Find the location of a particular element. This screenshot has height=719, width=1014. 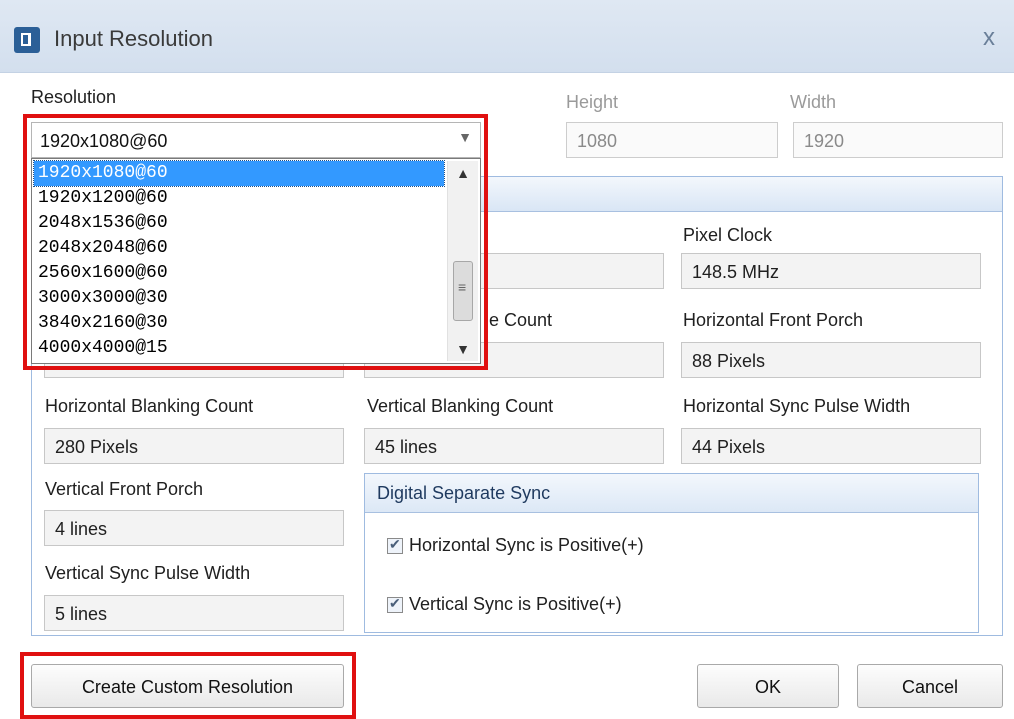

h-sync-width-label: Horizontal Sync Pulse Width is located at coordinates (797, 406).